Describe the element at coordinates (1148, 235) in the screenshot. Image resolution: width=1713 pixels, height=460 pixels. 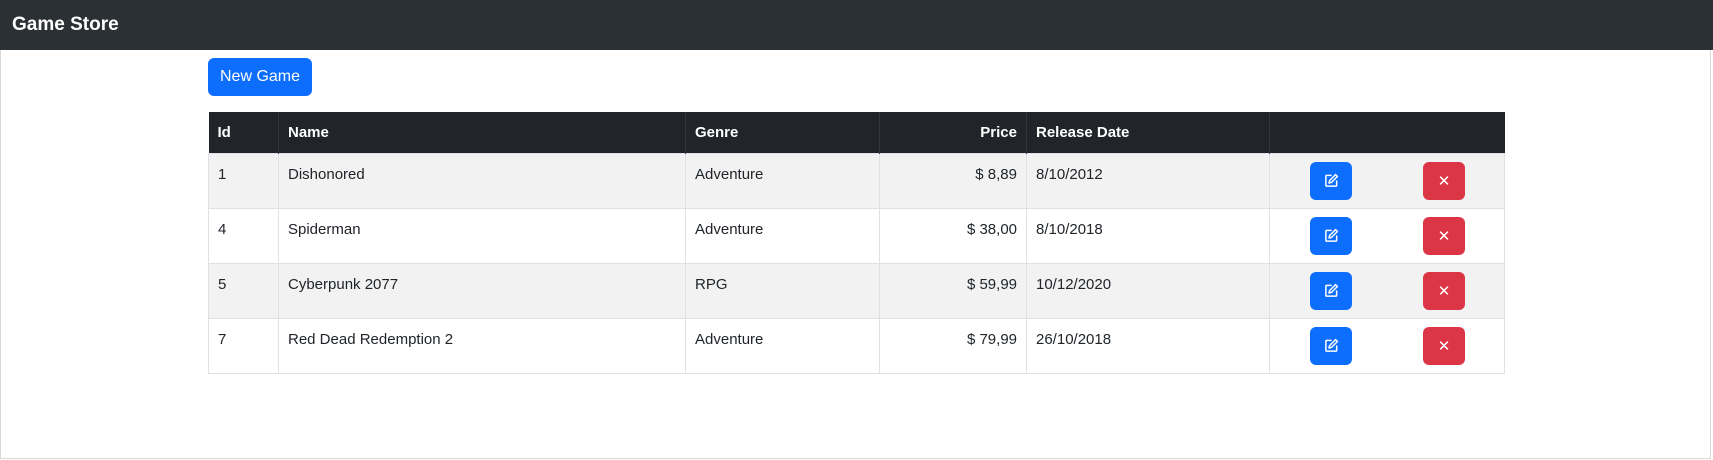
I see `cell-release-date: 8/10/2018` at that location.